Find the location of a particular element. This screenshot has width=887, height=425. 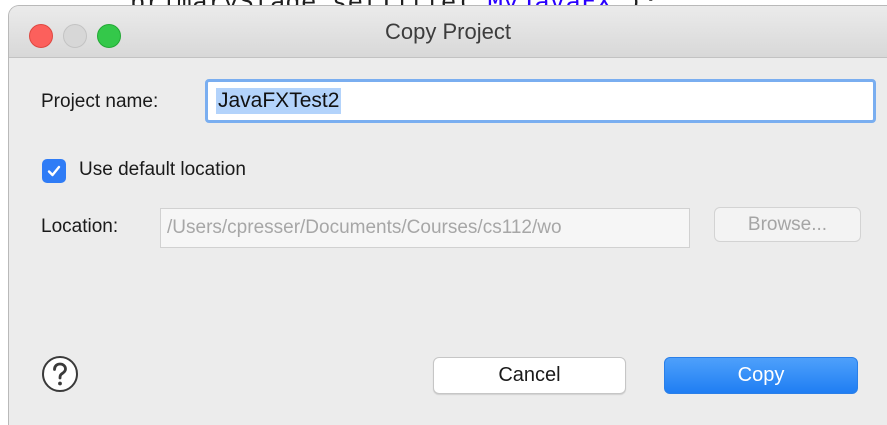

project-name-input: JavaFXTest2 is located at coordinates (540, 101).